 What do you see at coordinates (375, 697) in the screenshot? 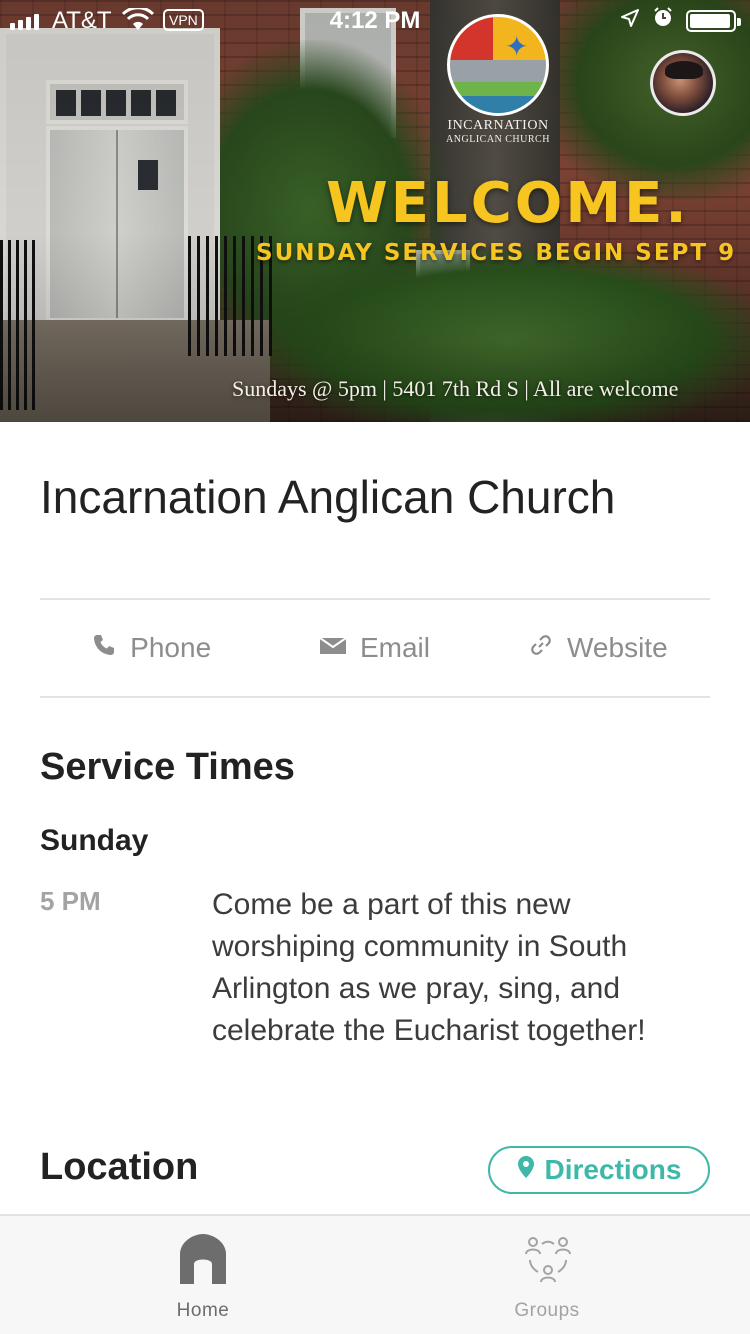
I see `divider-bottom` at bounding box center [375, 697].